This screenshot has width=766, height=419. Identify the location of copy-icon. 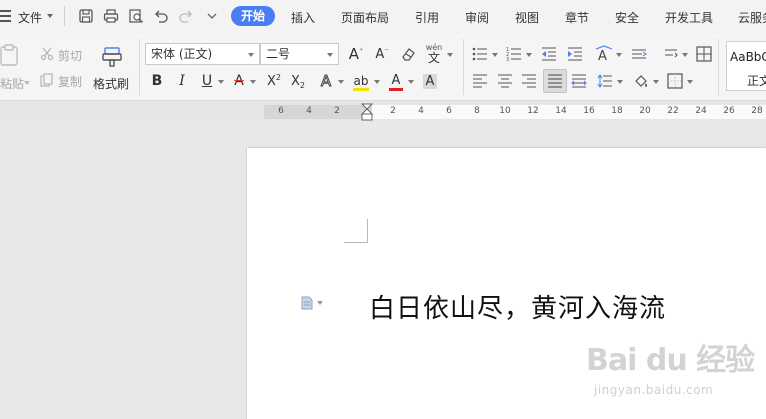
(47, 80).